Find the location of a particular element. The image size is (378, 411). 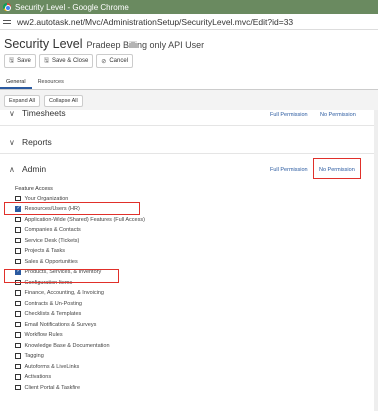

feature-label: Knowledge Base & Documentation is located at coordinates (67, 345).